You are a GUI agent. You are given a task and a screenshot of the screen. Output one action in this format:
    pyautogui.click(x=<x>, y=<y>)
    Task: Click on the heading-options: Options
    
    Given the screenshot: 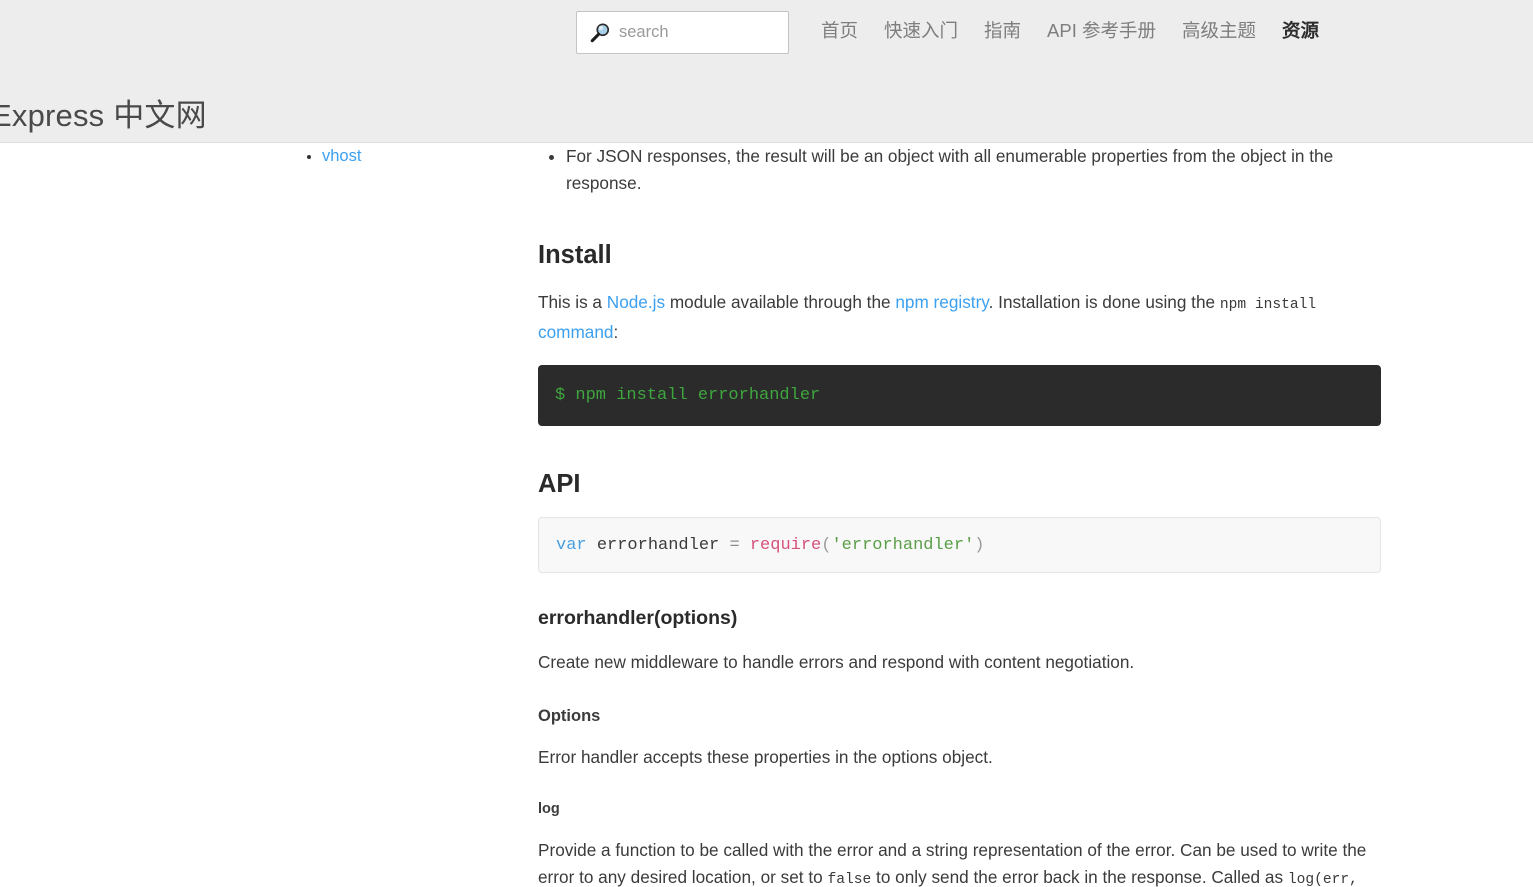 What is the action you would take?
    pyautogui.click(x=569, y=715)
    